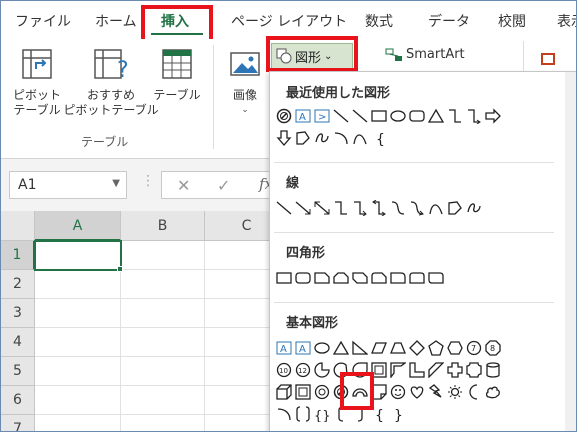  What do you see at coordinates (435, 278) in the screenshot?
I see `round-diagonal-shape` at bounding box center [435, 278].